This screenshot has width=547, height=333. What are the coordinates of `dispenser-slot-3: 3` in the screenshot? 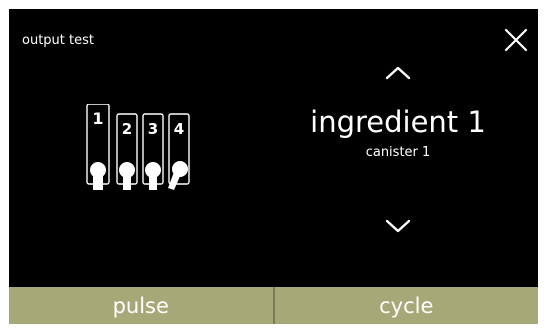 It's located at (153, 151).